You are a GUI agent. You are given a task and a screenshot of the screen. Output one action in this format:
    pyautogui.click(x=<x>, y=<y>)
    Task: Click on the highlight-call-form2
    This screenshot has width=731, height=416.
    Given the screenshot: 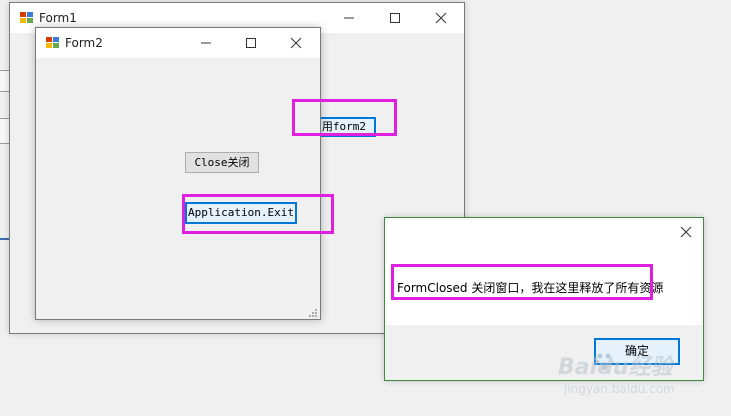 What is the action you would take?
    pyautogui.click(x=344, y=117)
    